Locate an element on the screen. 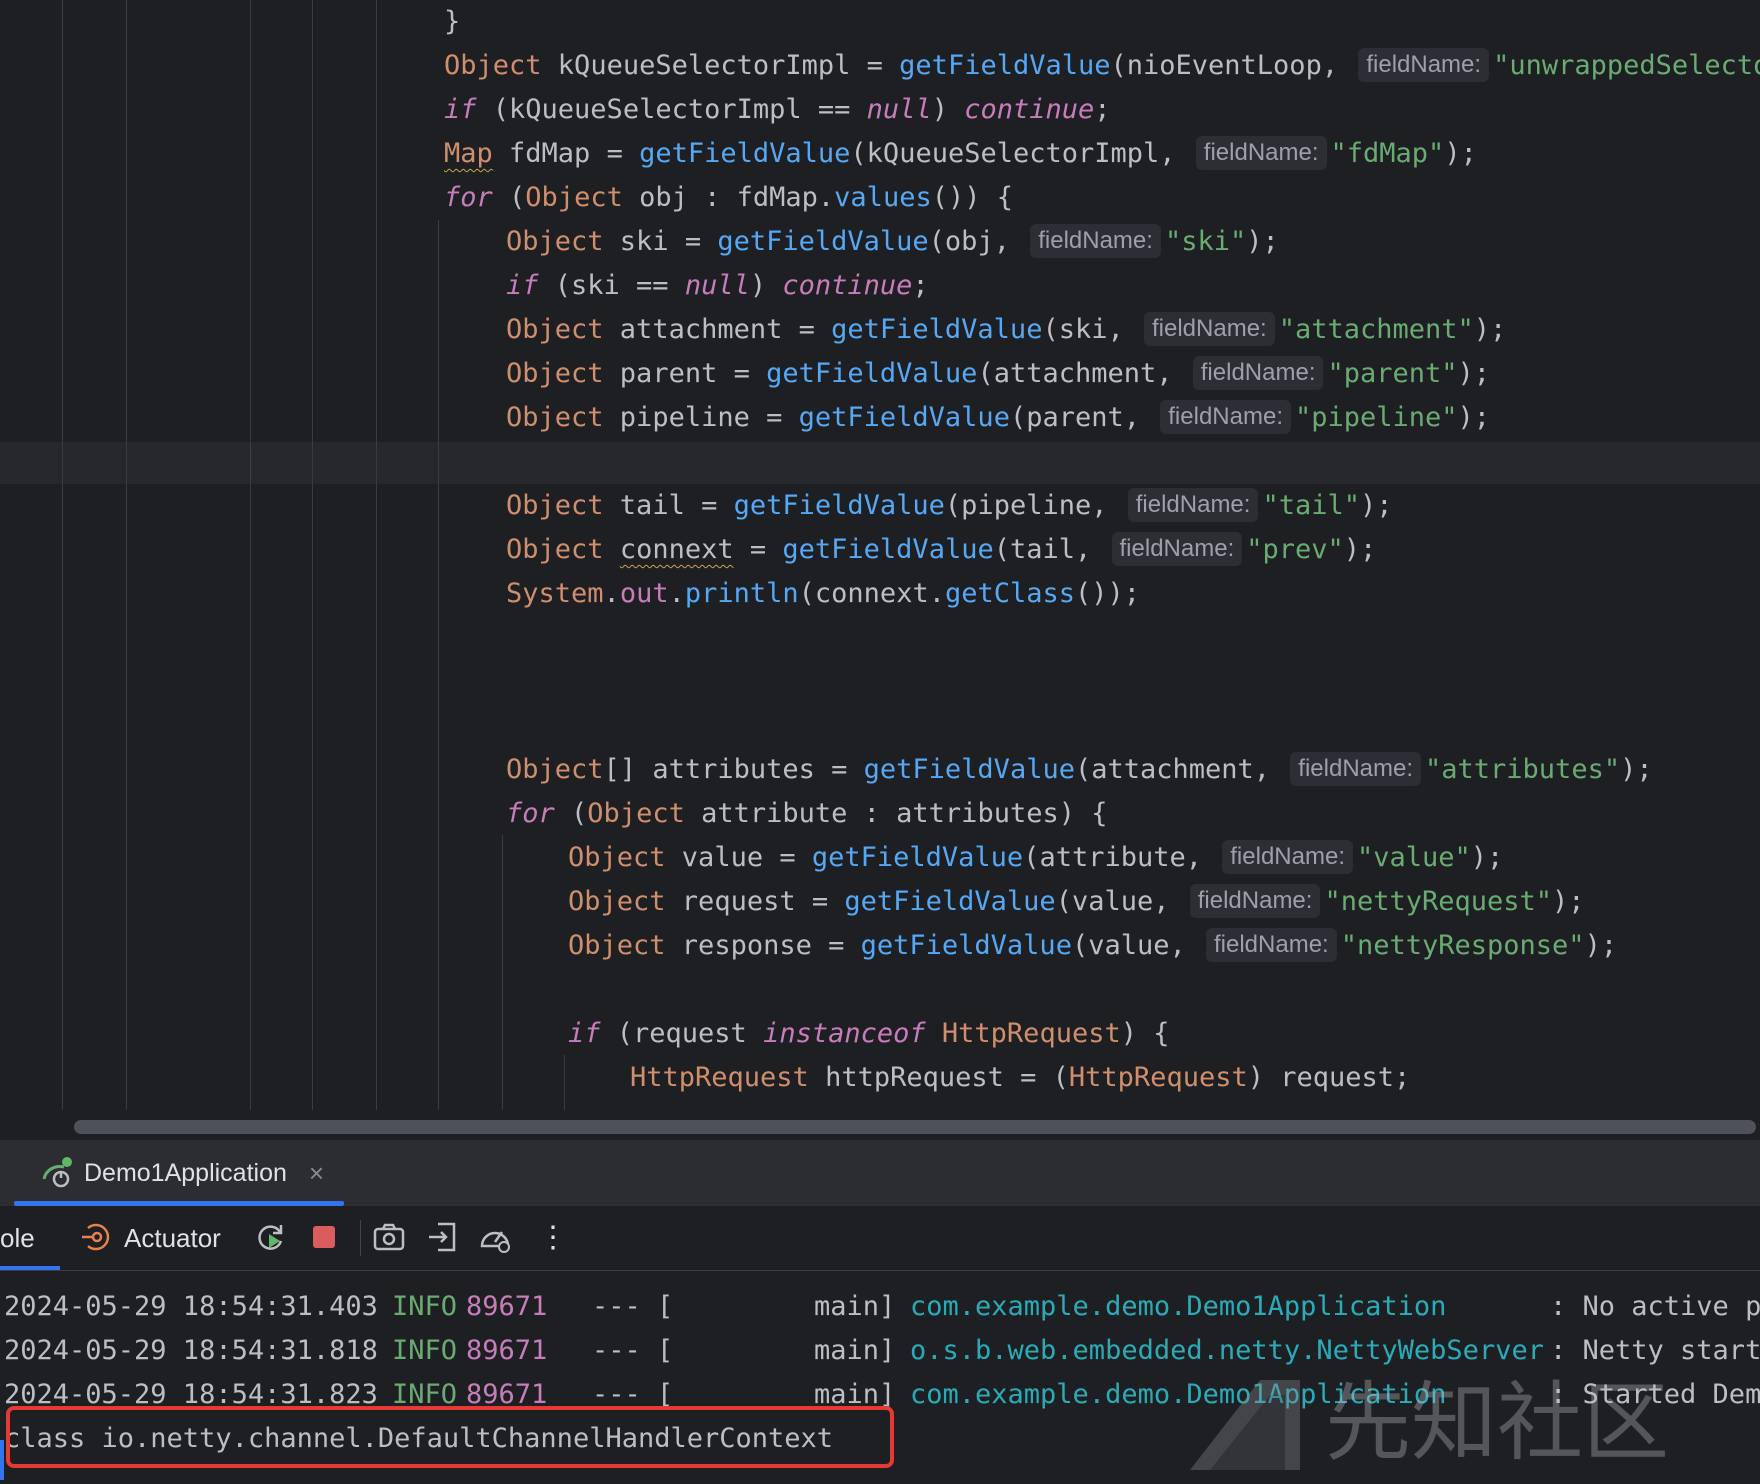 The width and height of the screenshot is (1760, 1484). code-token: "fdMap" is located at coordinates (1387, 153).